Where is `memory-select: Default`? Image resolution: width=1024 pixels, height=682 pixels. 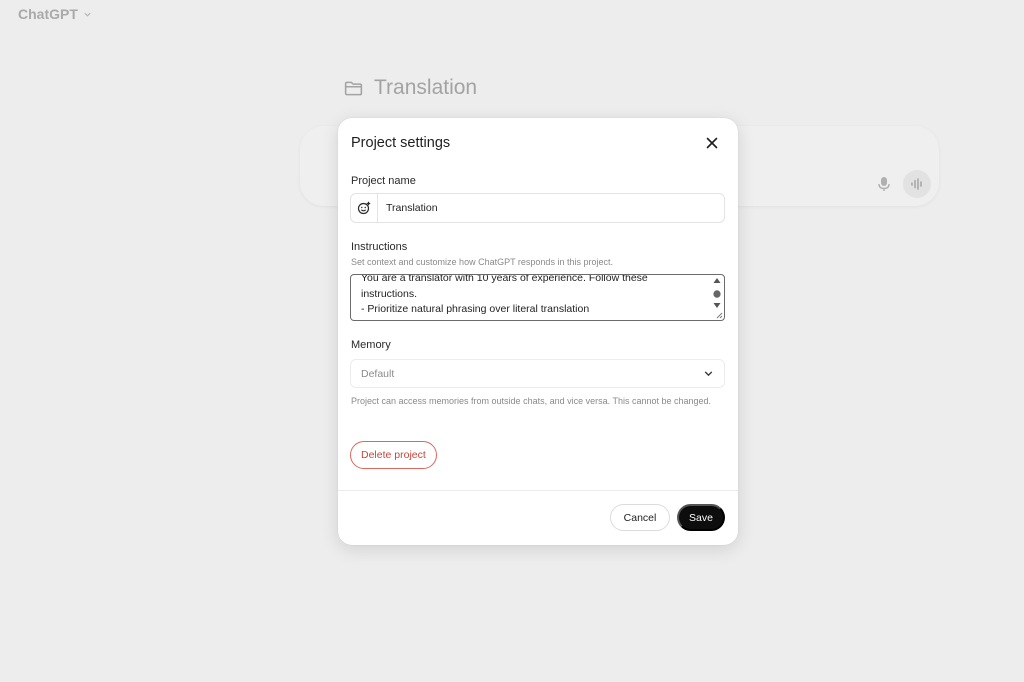
memory-select: Default is located at coordinates (537, 373).